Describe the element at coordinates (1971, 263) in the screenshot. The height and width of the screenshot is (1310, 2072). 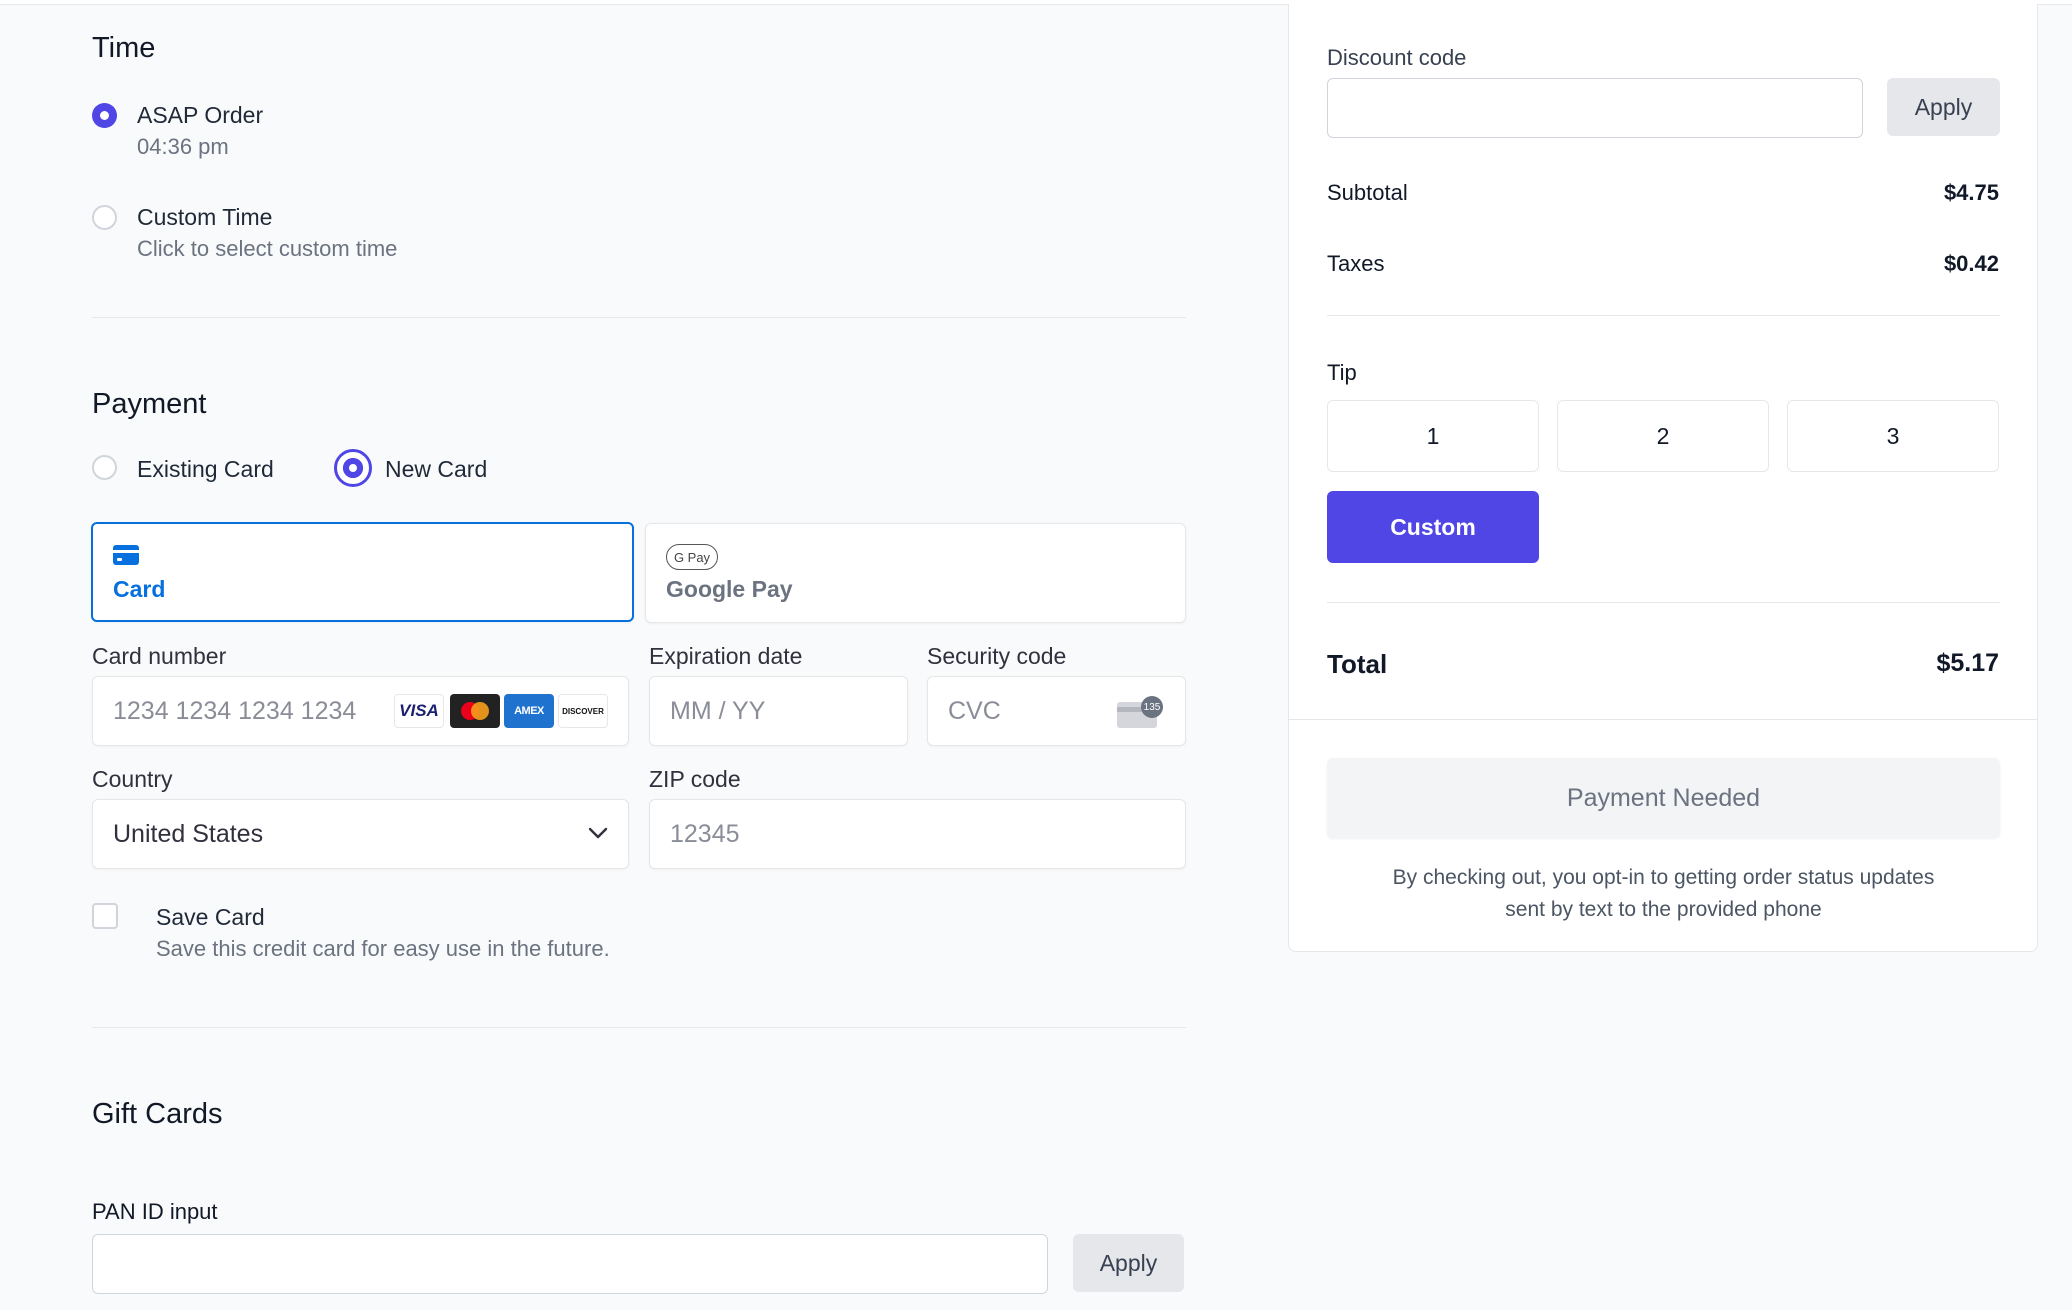
I see `taxes-value: $0.42` at that location.